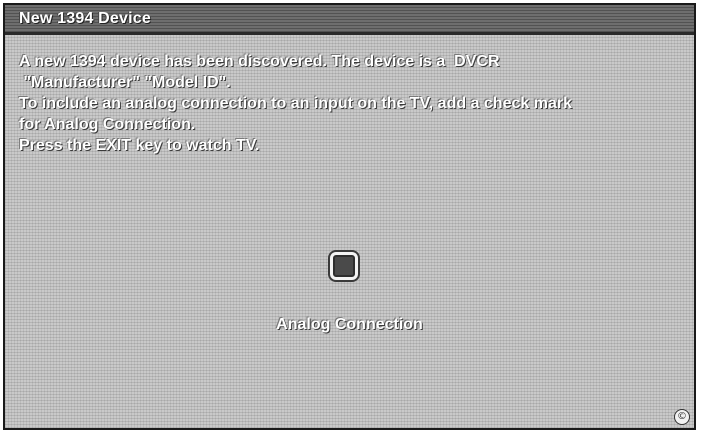  Describe the element at coordinates (344, 266) in the screenshot. I see `analog-connection-checkbox` at that location.